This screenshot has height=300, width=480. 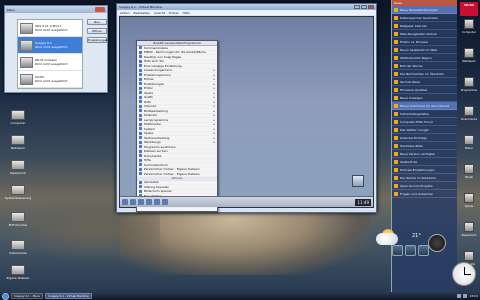 I want to click on dialog-titlebar: Menu, so click(x=56, y=9).